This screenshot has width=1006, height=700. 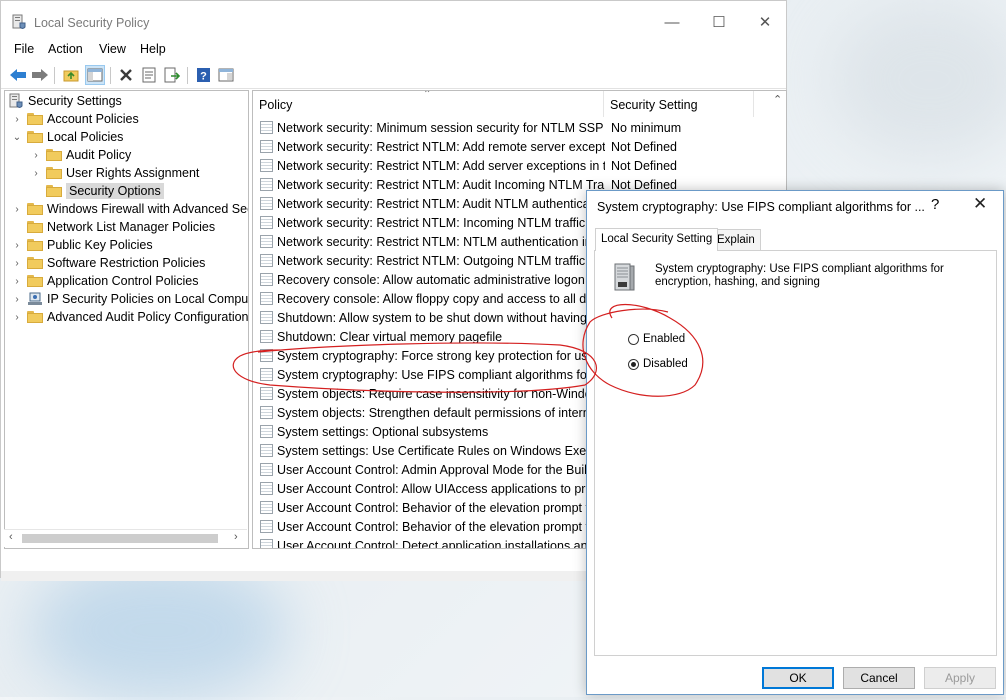 What do you see at coordinates (131, 227) in the screenshot?
I see `tree-item-label: Network List Manager Policies` at bounding box center [131, 227].